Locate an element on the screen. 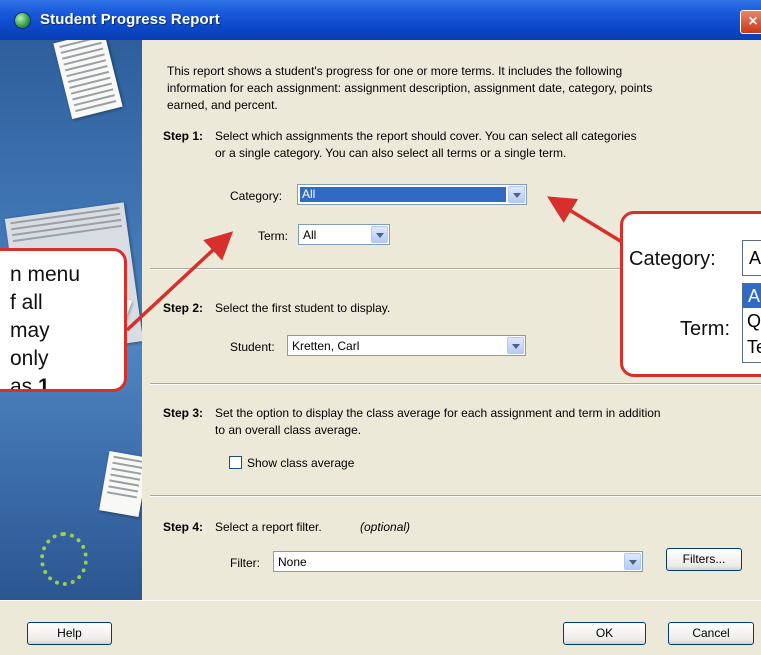 The height and width of the screenshot is (655, 761). arrow-to-category-dropdown is located at coordinates (585, 220).